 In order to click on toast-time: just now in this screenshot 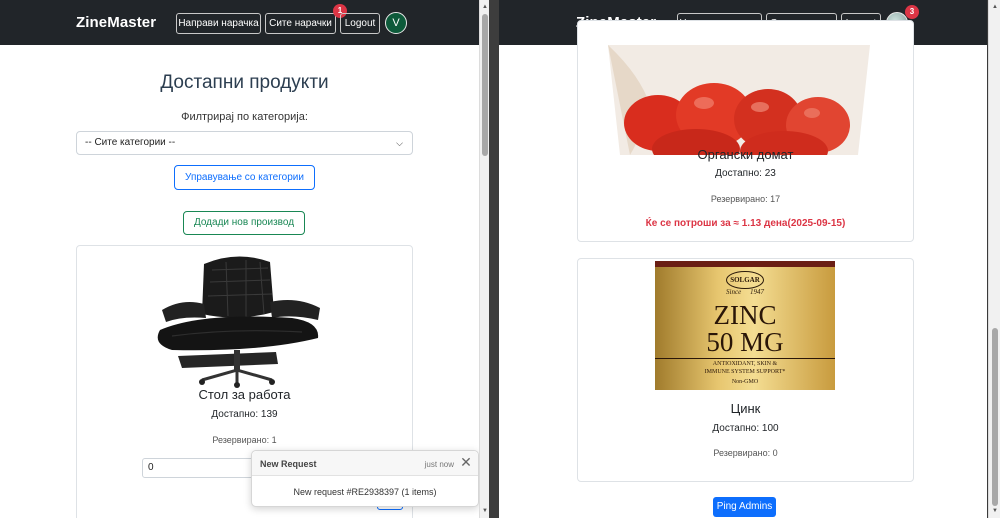, I will do `click(439, 464)`.